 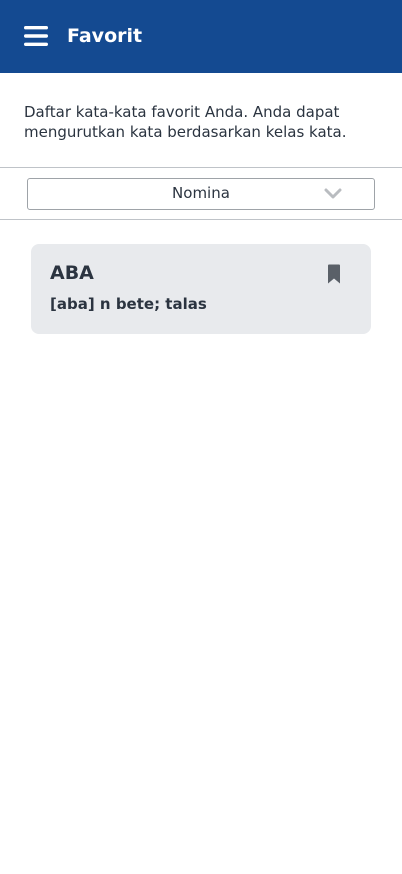 What do you see at coordinates (333, 194) in the screenshot?
I see `chevron-down-icon` at bounding box center [333, 194].